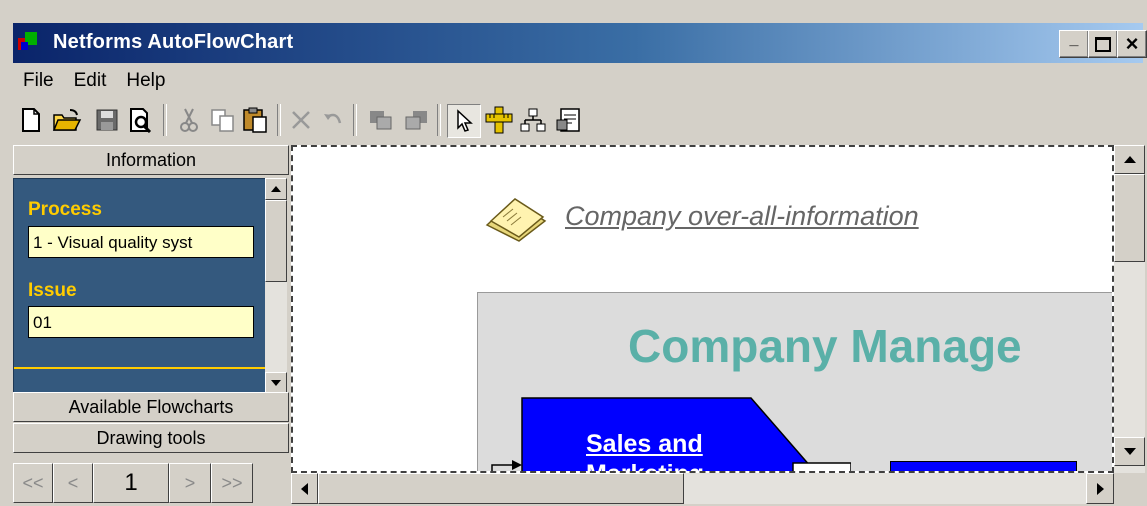 The image size is (1147, 506). What do you see at coordinates (825, 346) in the screenshot?
I see `panel-title: Company Manage` at bounding box center [825, 346].